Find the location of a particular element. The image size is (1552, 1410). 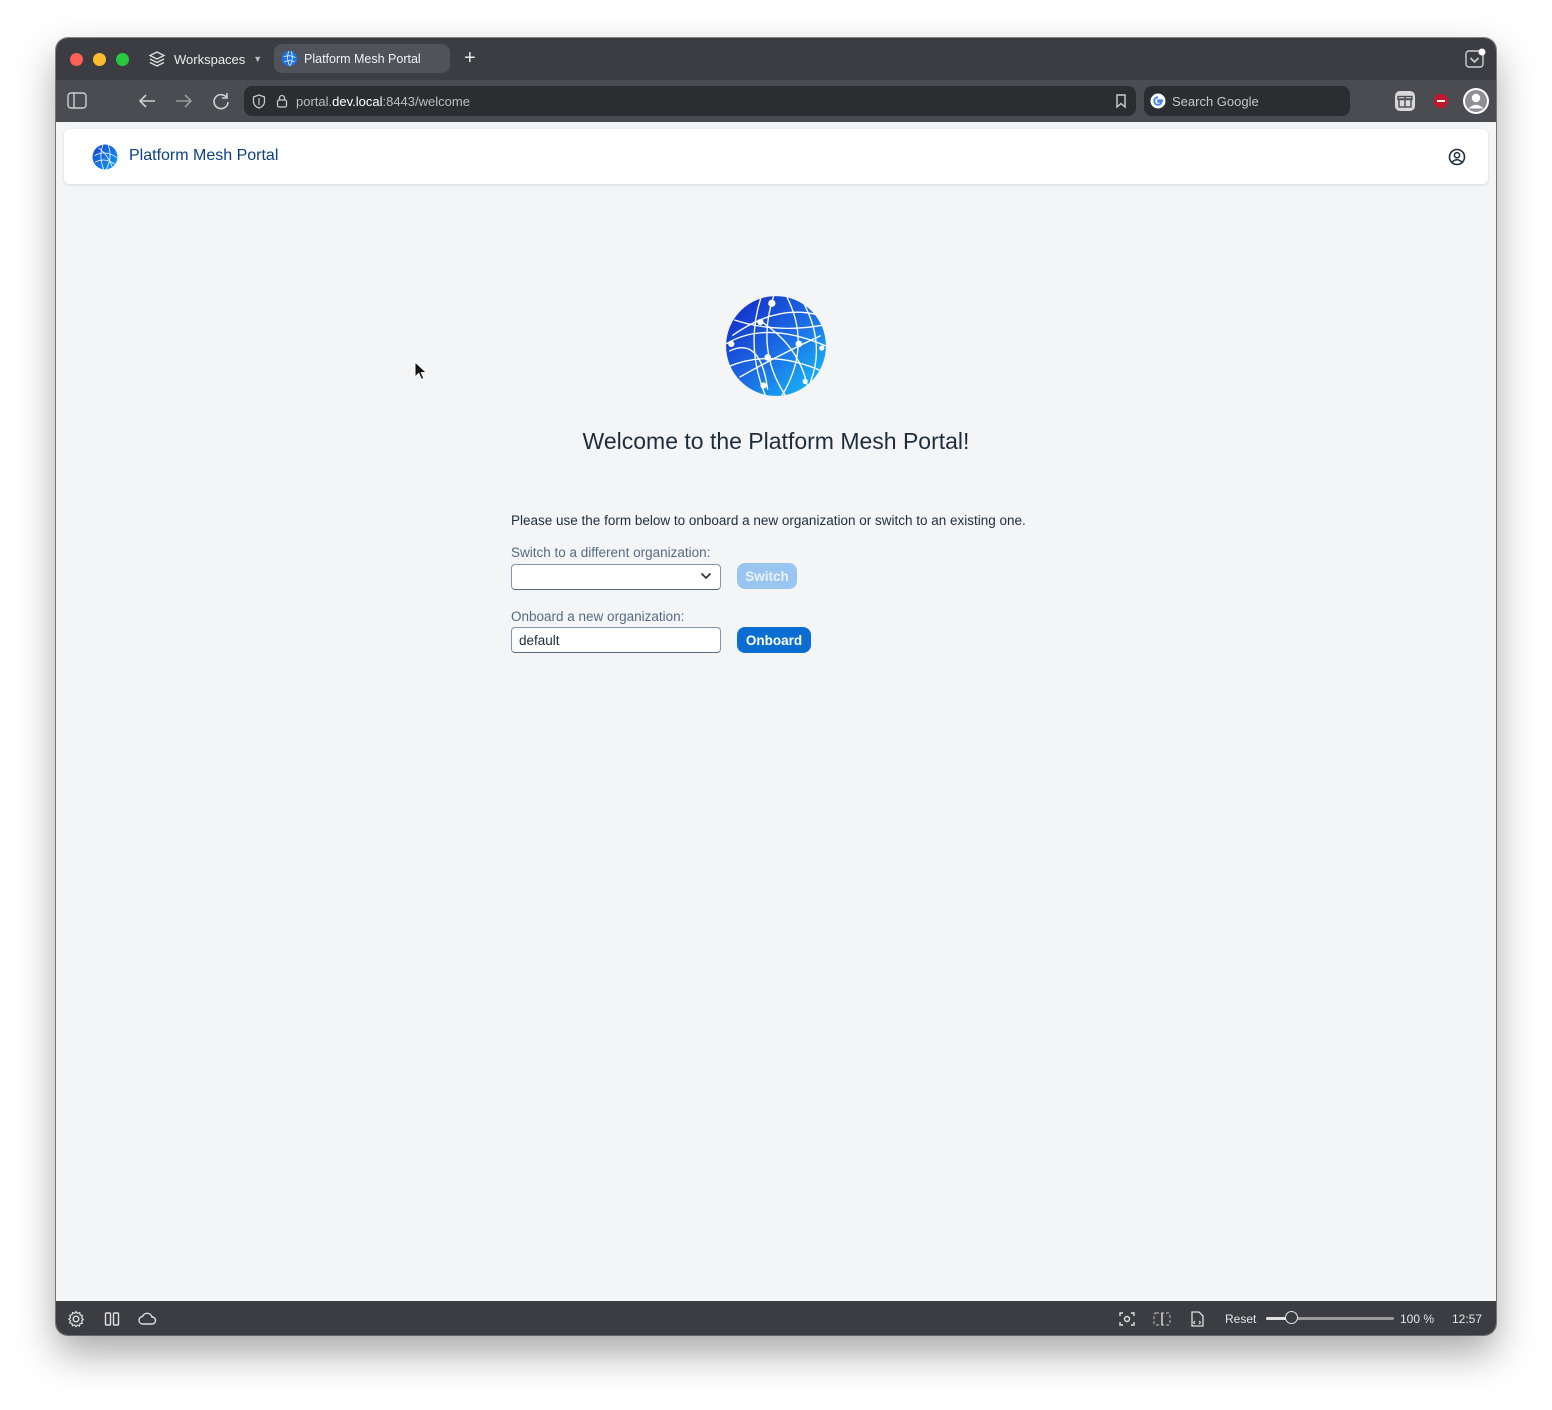

gift-icon is located at coordinates (1405, 101).